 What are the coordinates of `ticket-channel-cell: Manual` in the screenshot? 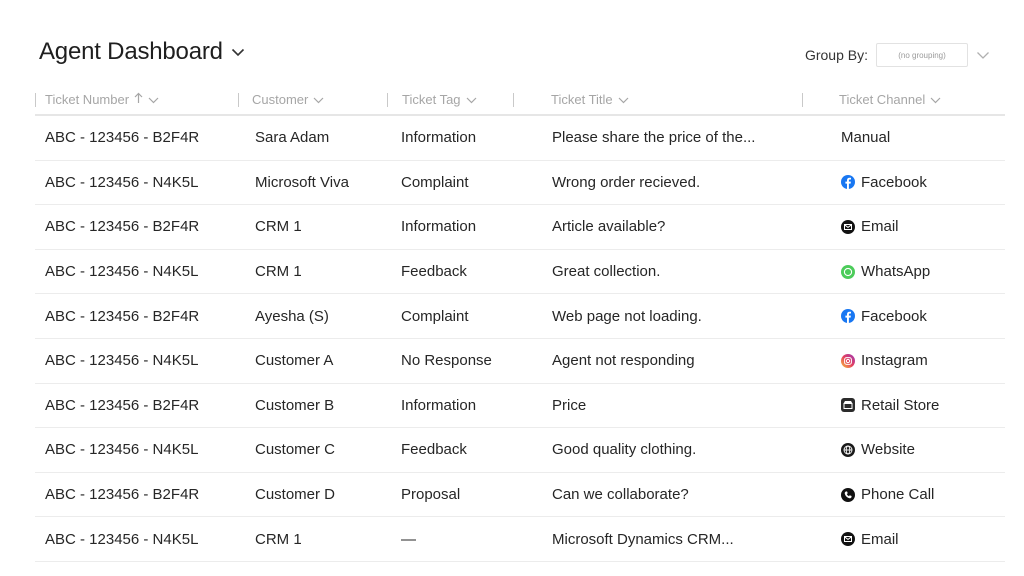 It's located at (865, 138).